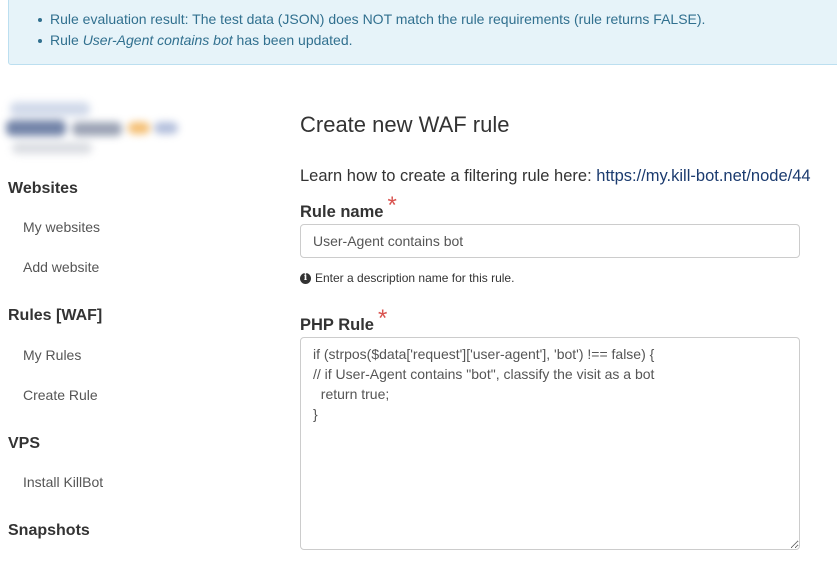 This screenshot has width=837, height=562. I want to click on rule-name-help-text: Enter a description name for this rule., so click(415, 278).